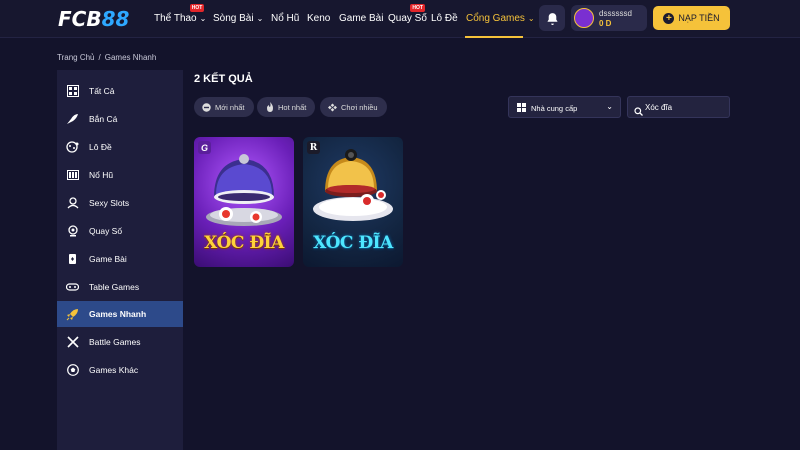  I want to click on search-box, so click(678, 107).